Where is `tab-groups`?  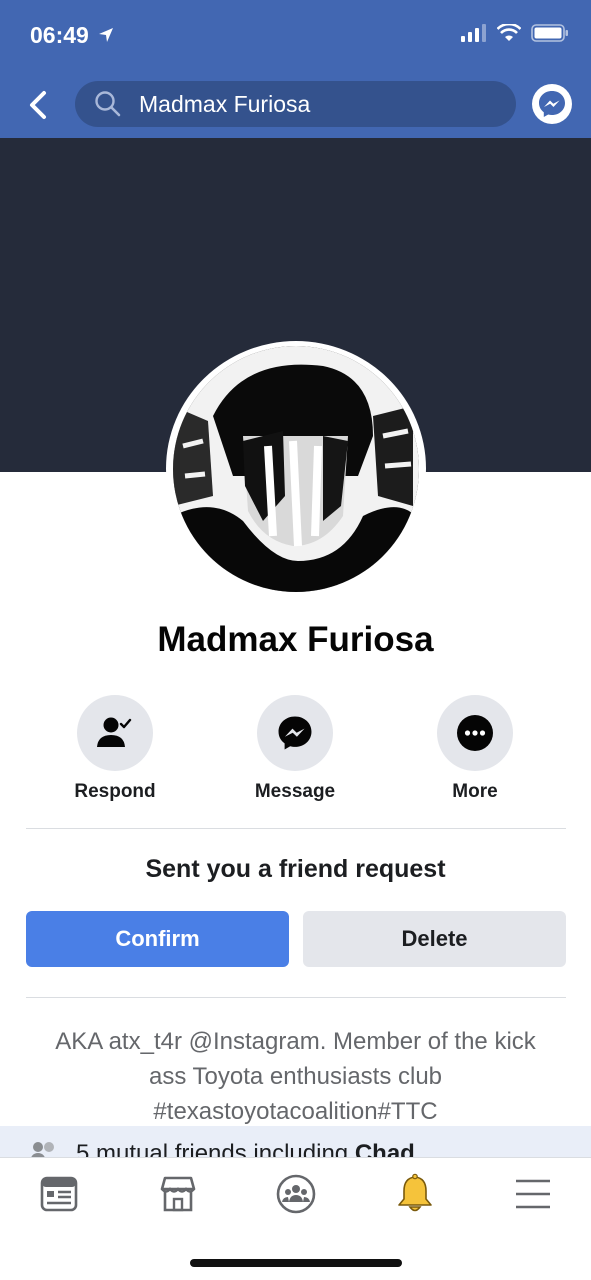 tab-groups is located at coordinates (296, 1194).